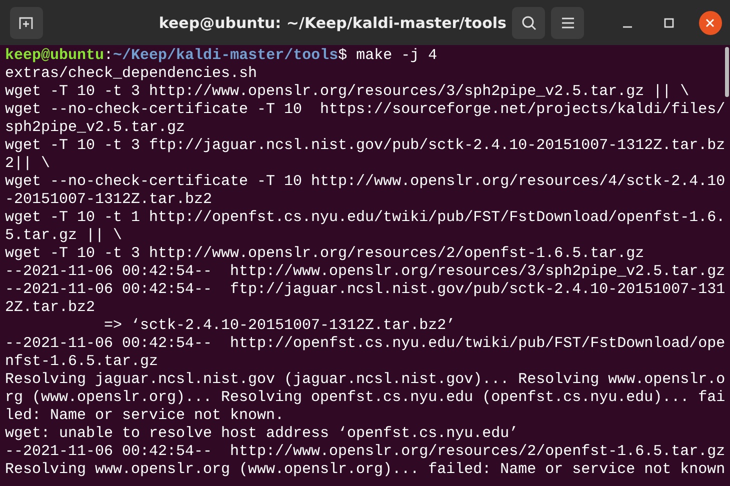 The width and height of the screenshot is (730, 486). I want to click on prompt-path: ~/Keep/kaldi-master/tools, so click(225, 55).